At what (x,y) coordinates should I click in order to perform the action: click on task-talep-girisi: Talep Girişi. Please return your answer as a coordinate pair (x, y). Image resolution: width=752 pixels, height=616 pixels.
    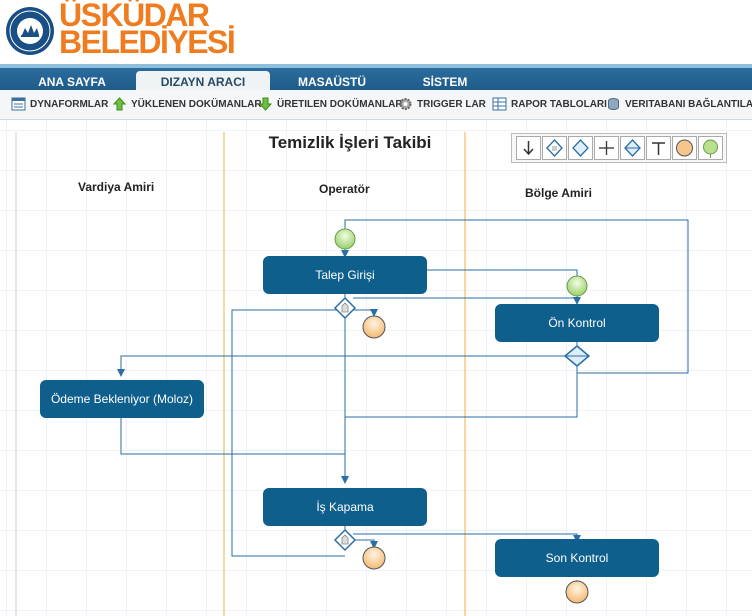
    Looking at the image, I should click on (345, 275).